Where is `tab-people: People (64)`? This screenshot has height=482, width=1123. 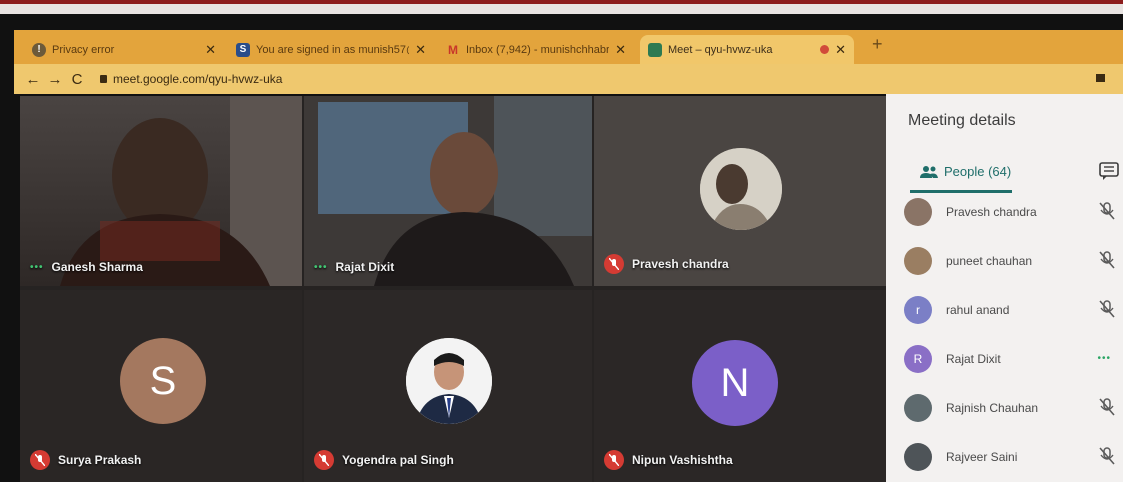
tab-people: People (64) is located at coordinates (965, 171).